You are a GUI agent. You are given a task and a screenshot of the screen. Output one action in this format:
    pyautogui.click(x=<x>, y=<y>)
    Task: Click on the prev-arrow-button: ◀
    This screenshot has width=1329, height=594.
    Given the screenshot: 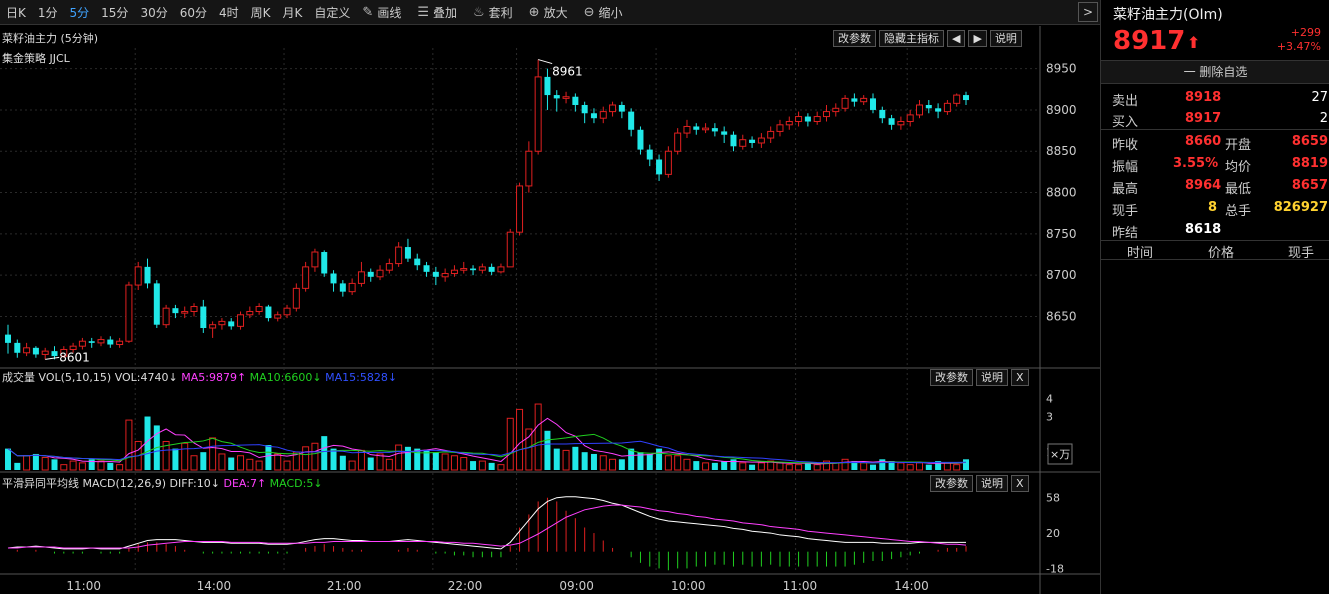 What is the action you would take?
    pyautogui.click(x=956, y=38)
    